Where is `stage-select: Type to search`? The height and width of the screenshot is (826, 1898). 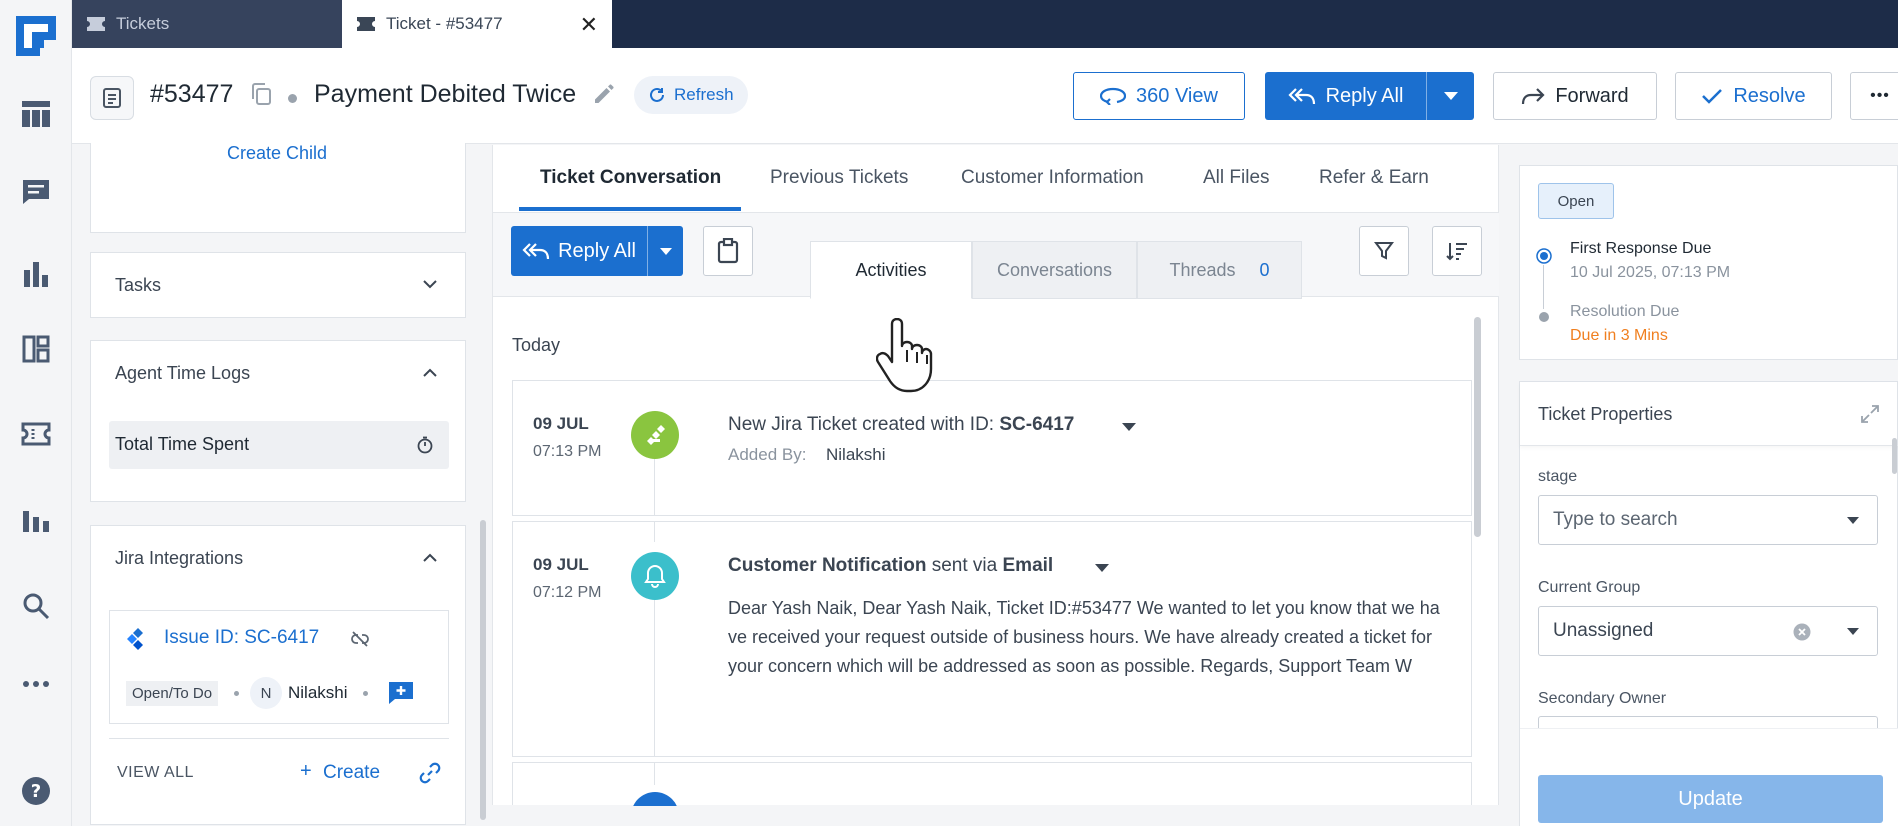 stage-select: Type to search is located at coordinates (1708, 520).